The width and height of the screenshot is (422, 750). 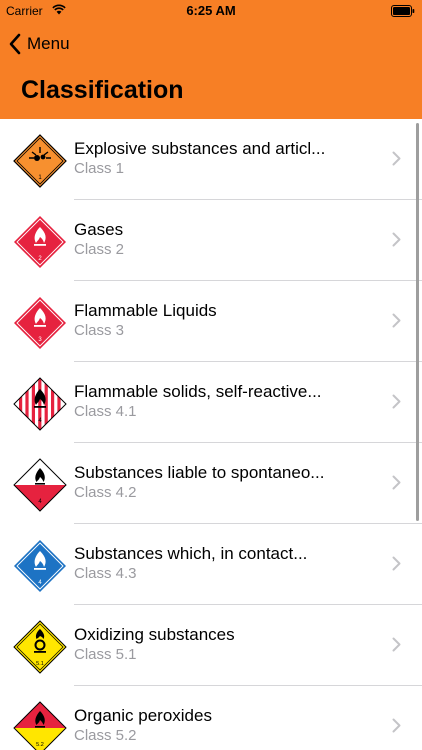 I want to click on svg-text: 5.2, so click(x=40, y=745).